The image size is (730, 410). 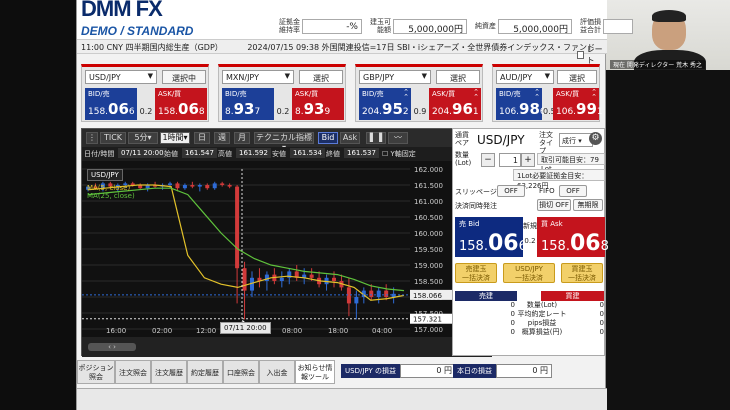 I want to click on bid-price: 106.986, so click(x=521, y=109).